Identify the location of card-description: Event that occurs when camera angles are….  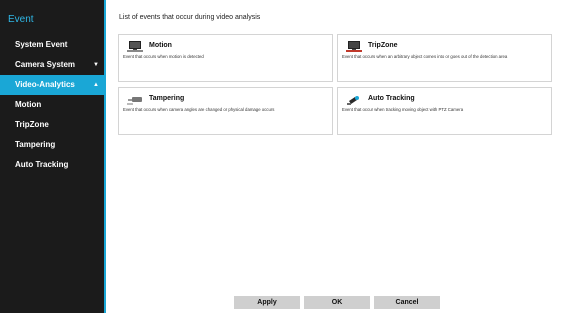
(199, 109).